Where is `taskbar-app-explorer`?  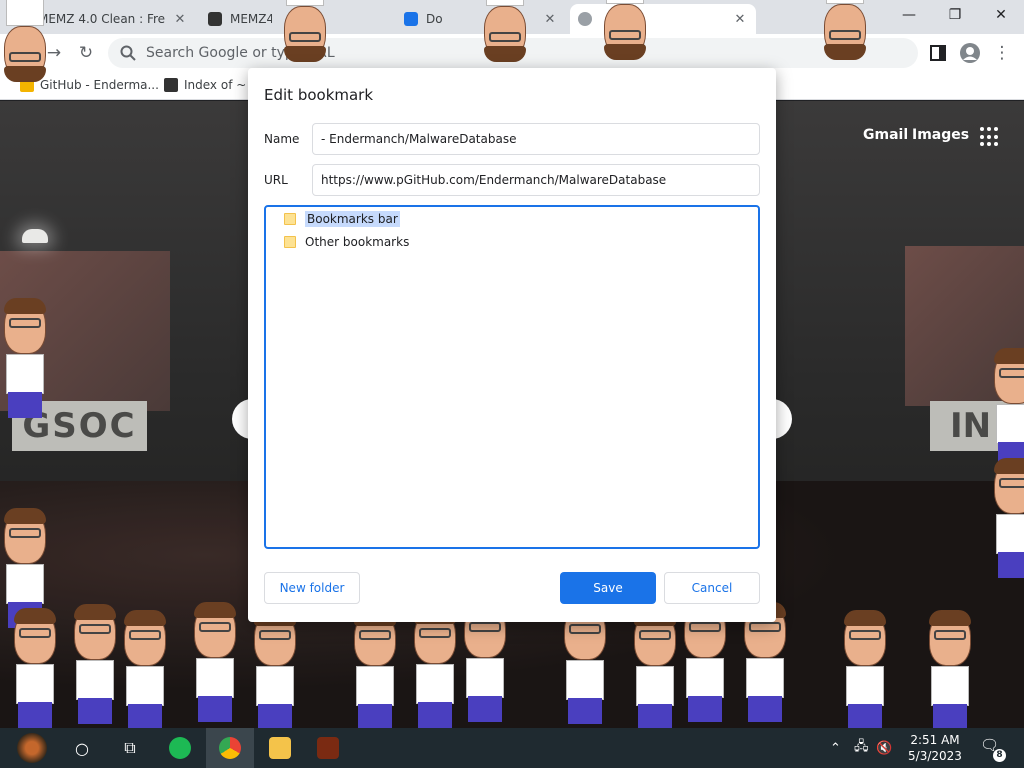
taskbar-app-explorer is located at coordinates (280, 748).